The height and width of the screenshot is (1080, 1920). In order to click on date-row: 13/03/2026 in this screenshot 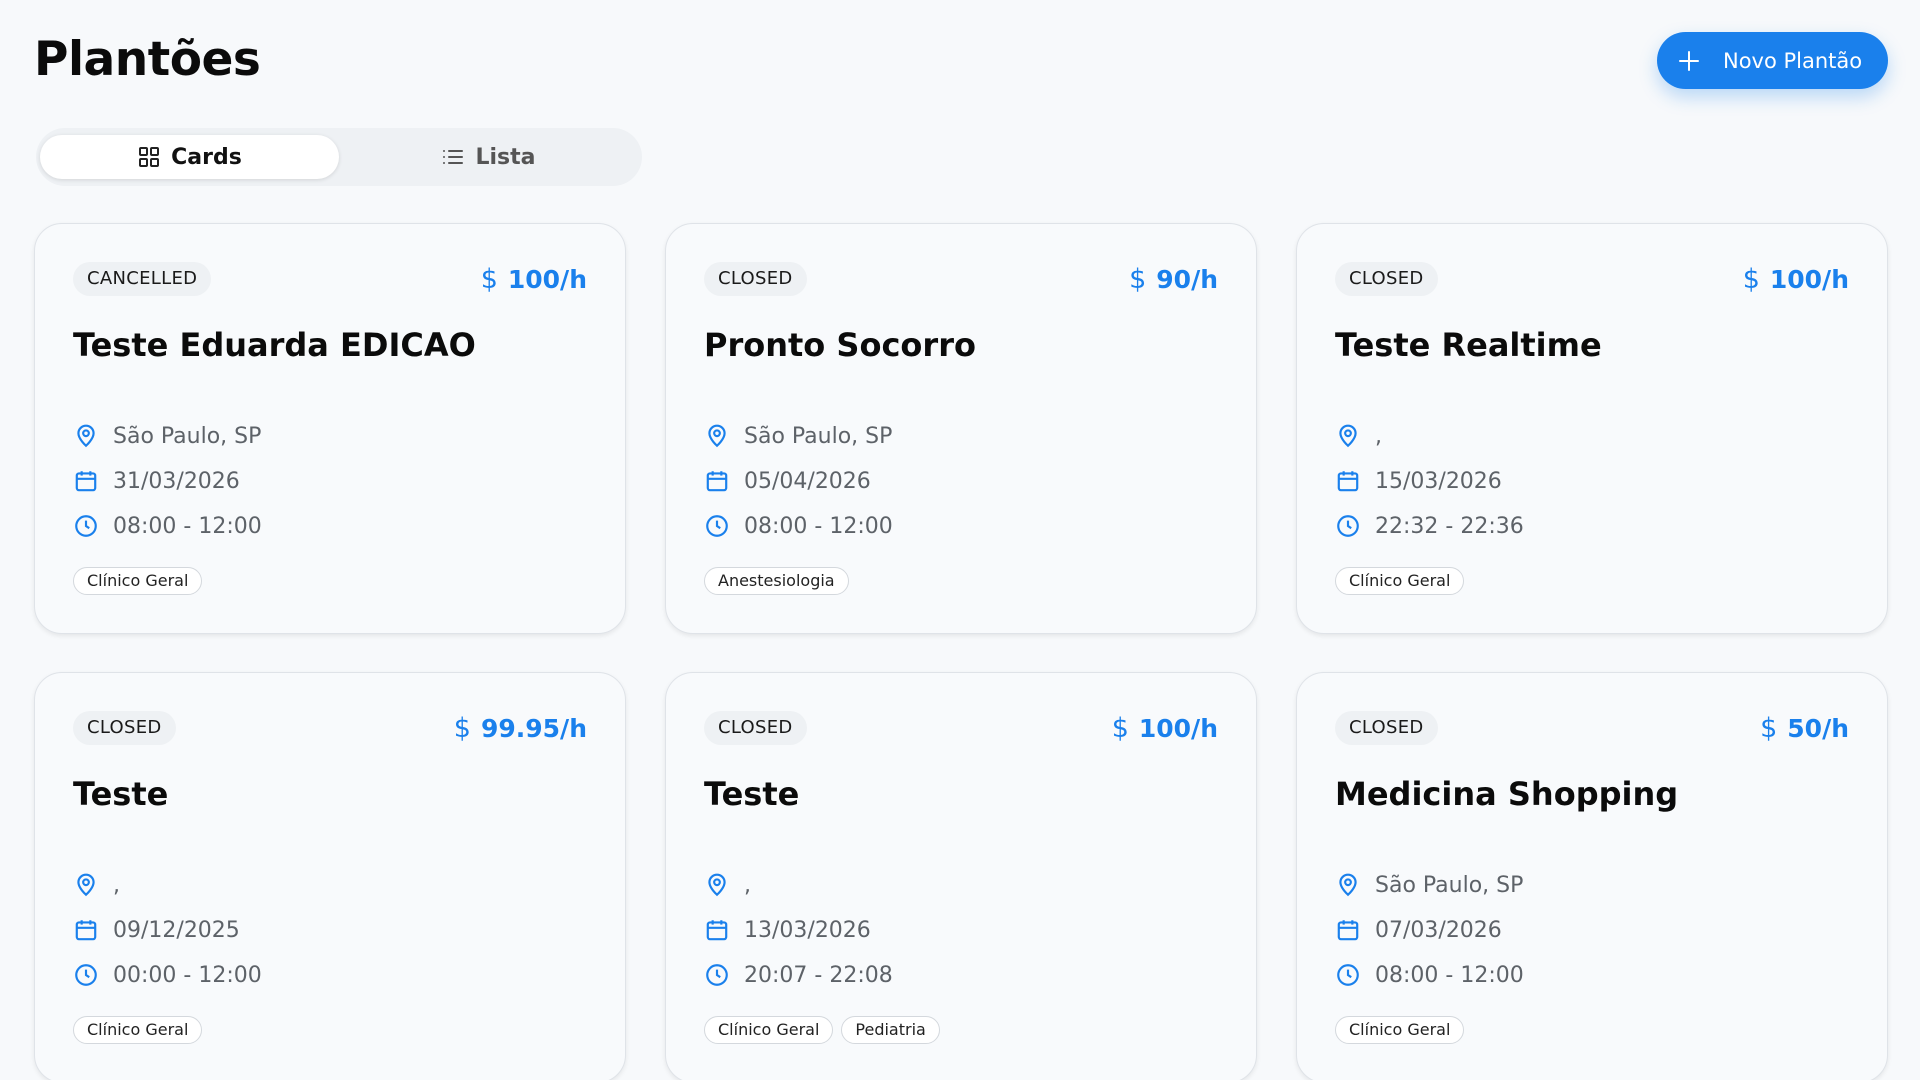, I will do `click(787, 930)`.